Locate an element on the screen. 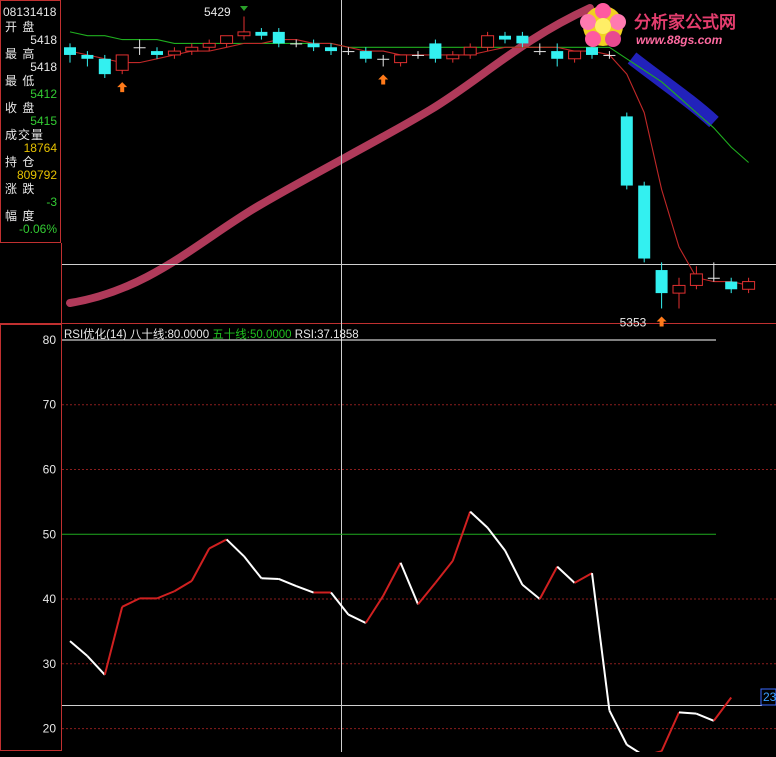  quote-label: 最 高 is located at coordinates (20, 54).